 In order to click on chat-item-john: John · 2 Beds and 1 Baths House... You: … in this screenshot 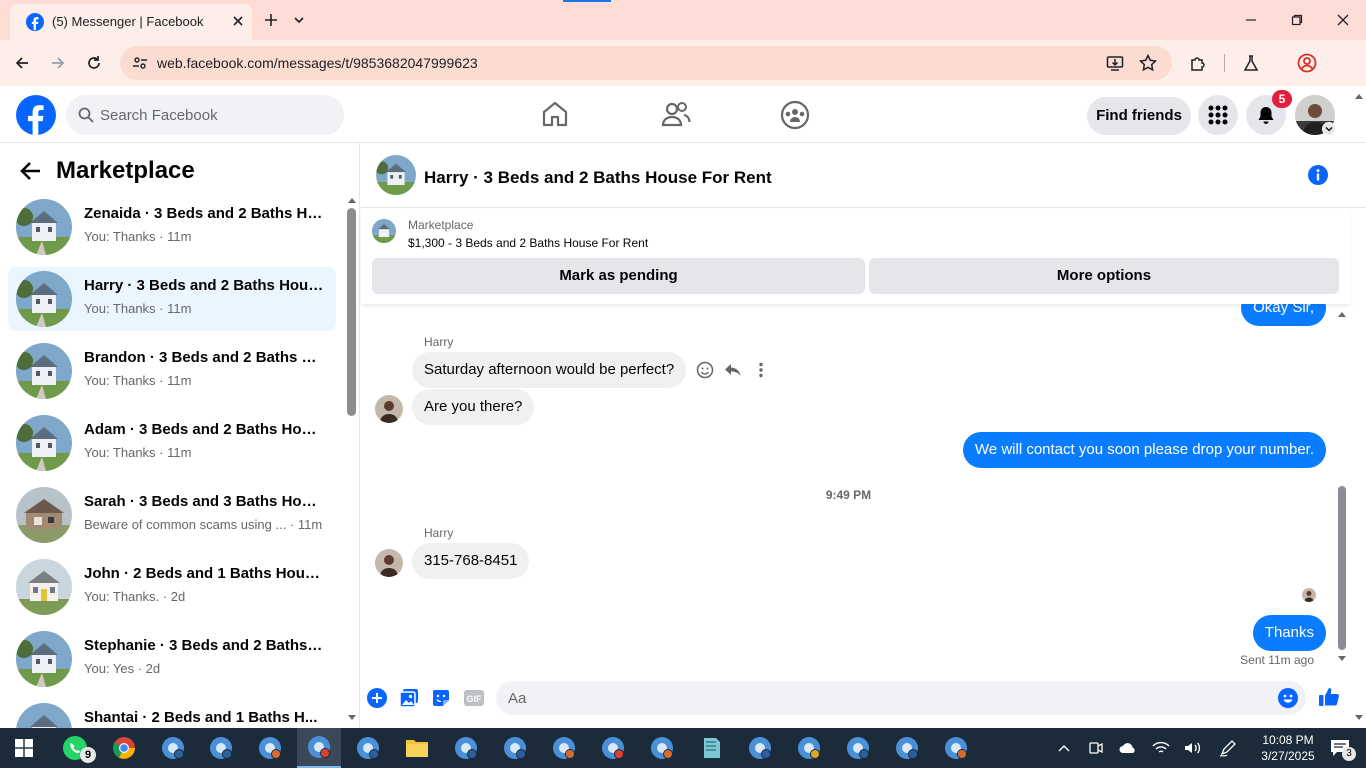, I will do `click(172, 587)`.